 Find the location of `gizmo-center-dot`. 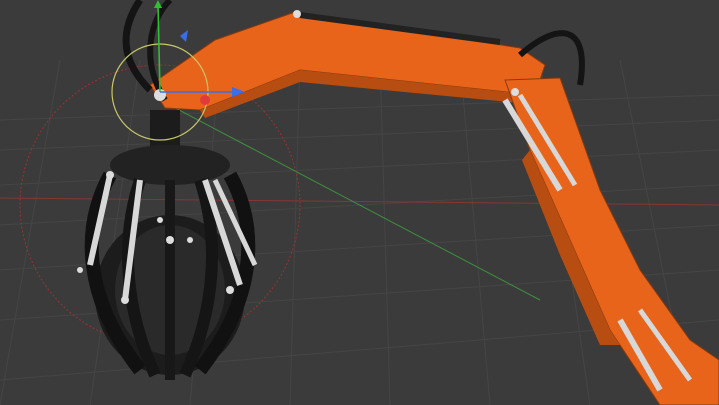

gizmo-center-dot is located at coordinates (205, 100).